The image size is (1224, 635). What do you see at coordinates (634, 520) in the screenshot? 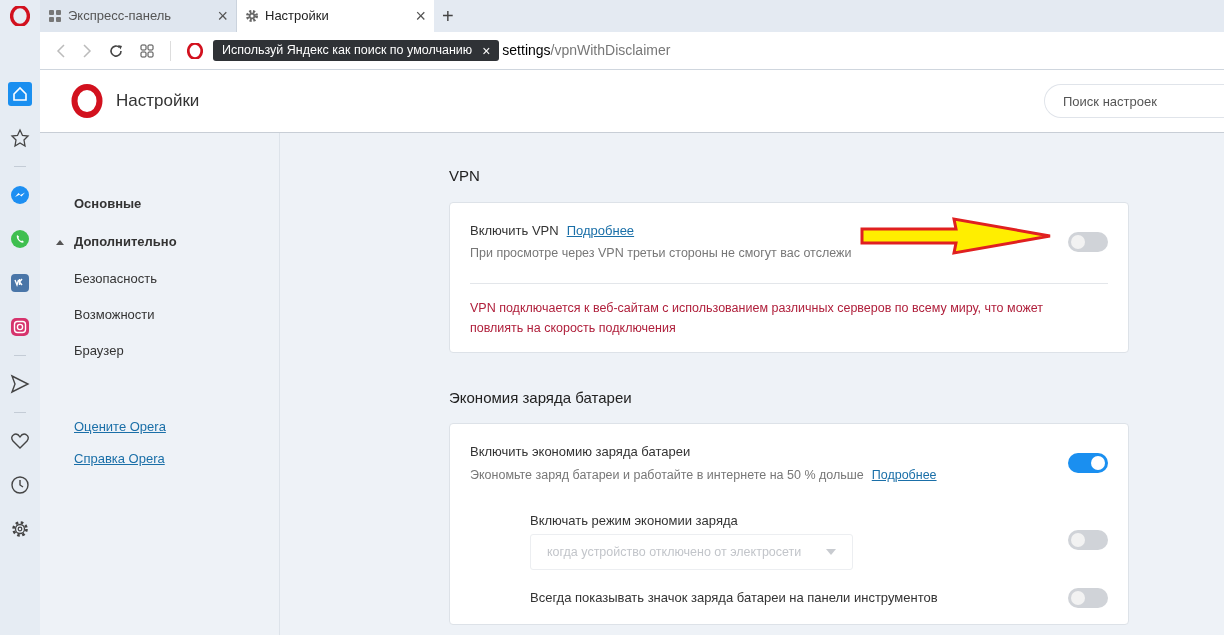
I see `setting-label: Включать режим экономии заряда` at bounding box center [634, 520].